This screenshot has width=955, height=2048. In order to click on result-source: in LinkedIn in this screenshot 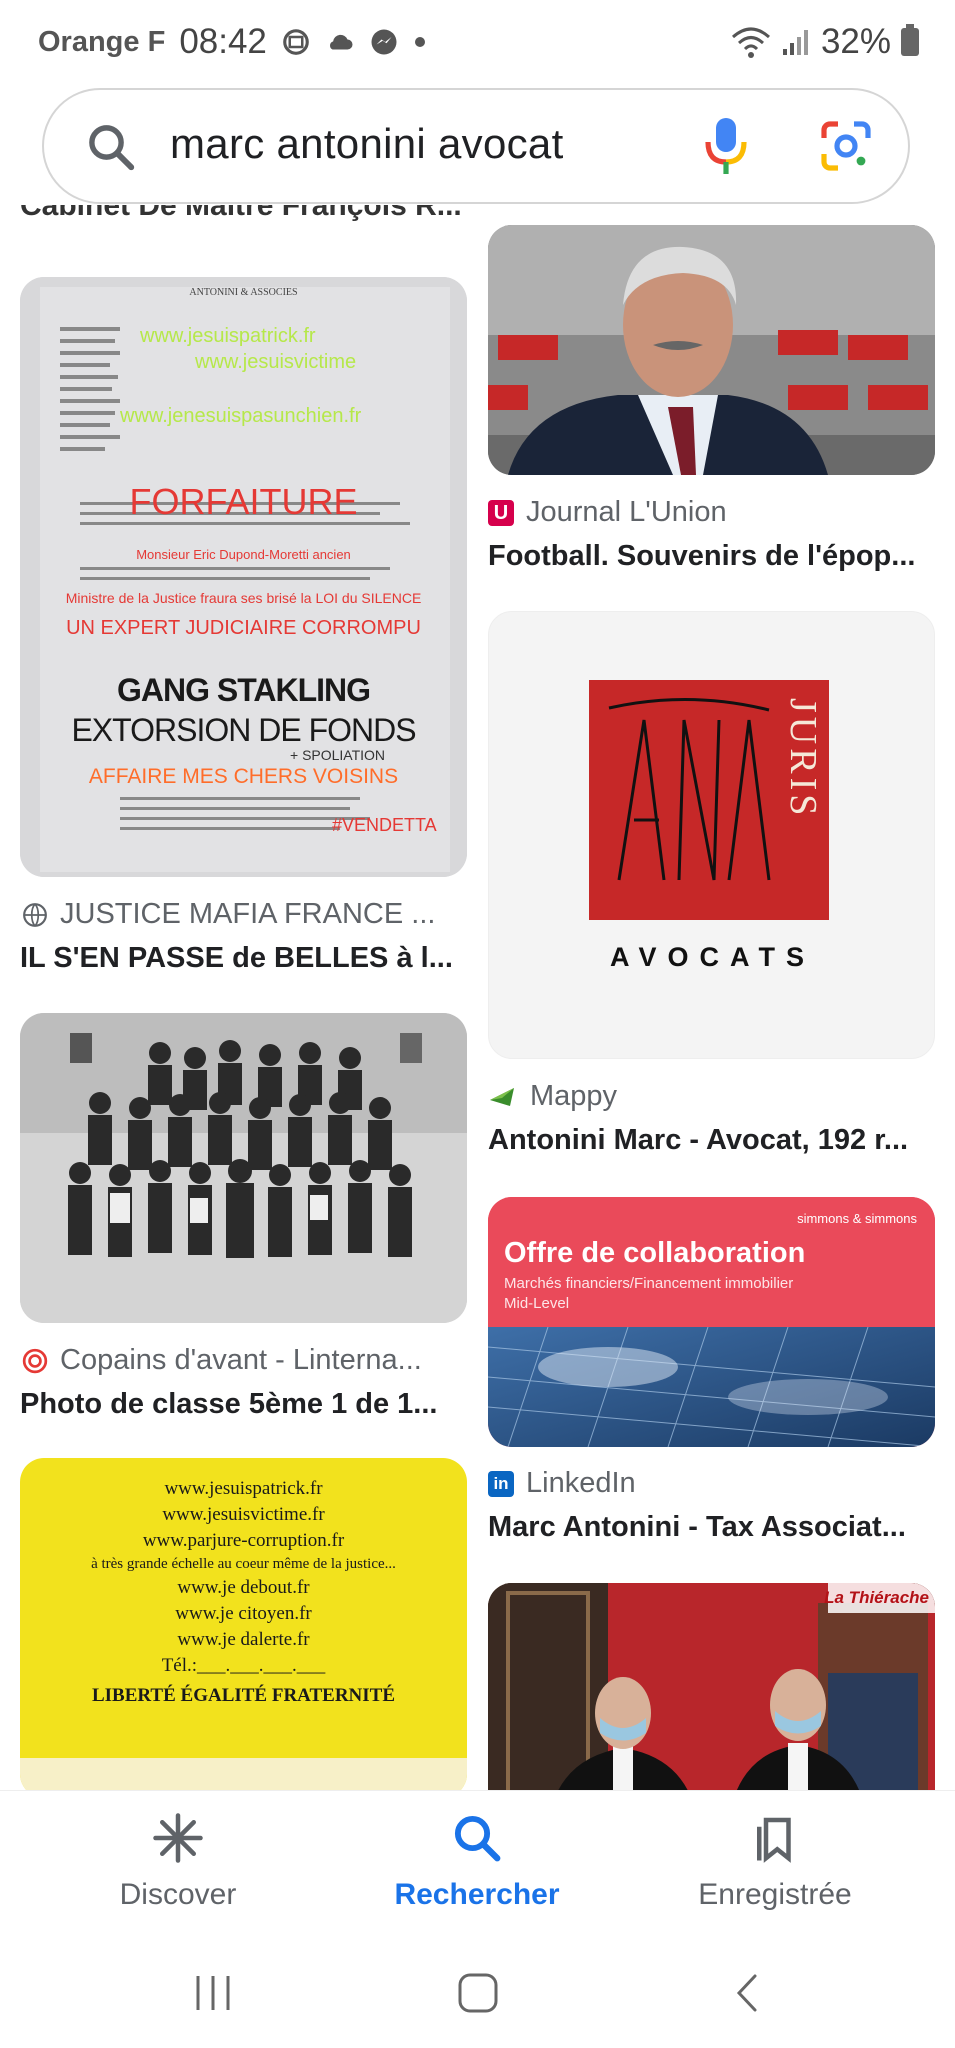, I will do `click(562, 1483)`.